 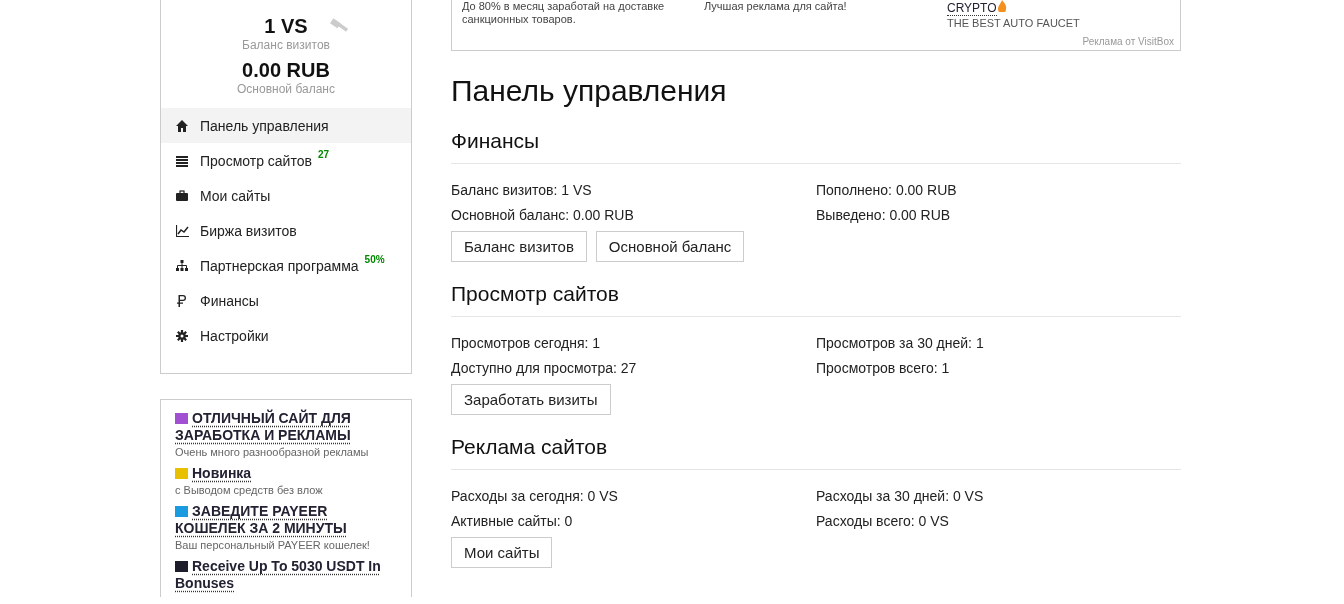 What do you see at coordinates (900, 343) in the screenshot?
I see `stat-text: Просмотров за 30 дней: 1` at bounding box center [900, 343].